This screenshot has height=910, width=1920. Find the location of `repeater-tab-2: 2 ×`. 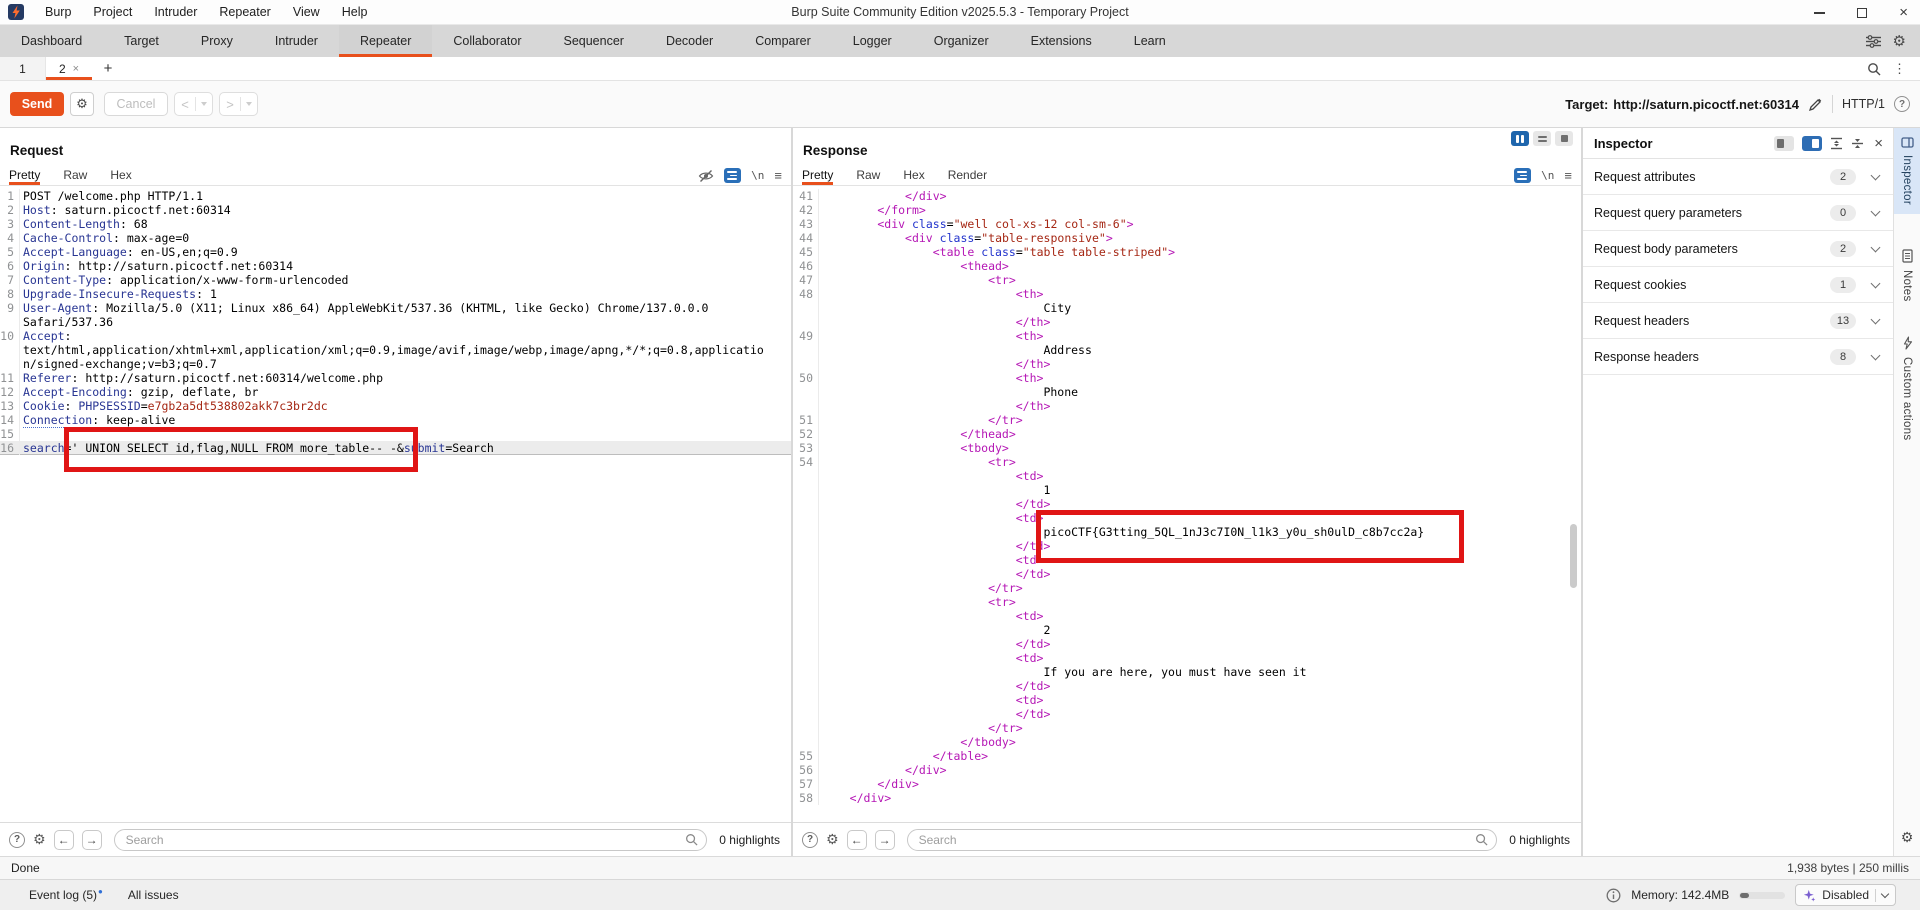

repeater-tab-2: 2 × is located at coordinates (69, 68).